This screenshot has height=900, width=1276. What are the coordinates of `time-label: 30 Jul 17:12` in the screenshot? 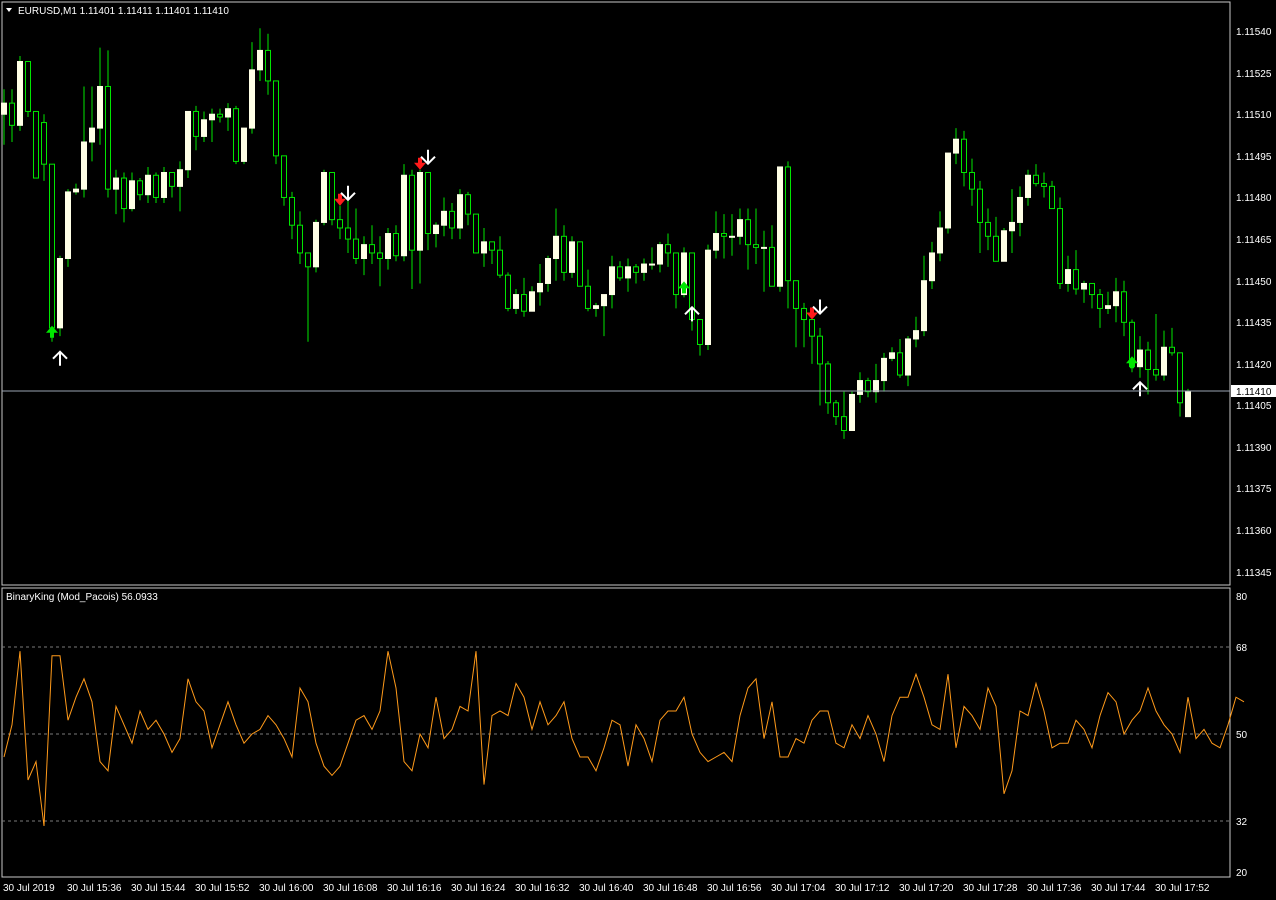 It's located at (862, 888).